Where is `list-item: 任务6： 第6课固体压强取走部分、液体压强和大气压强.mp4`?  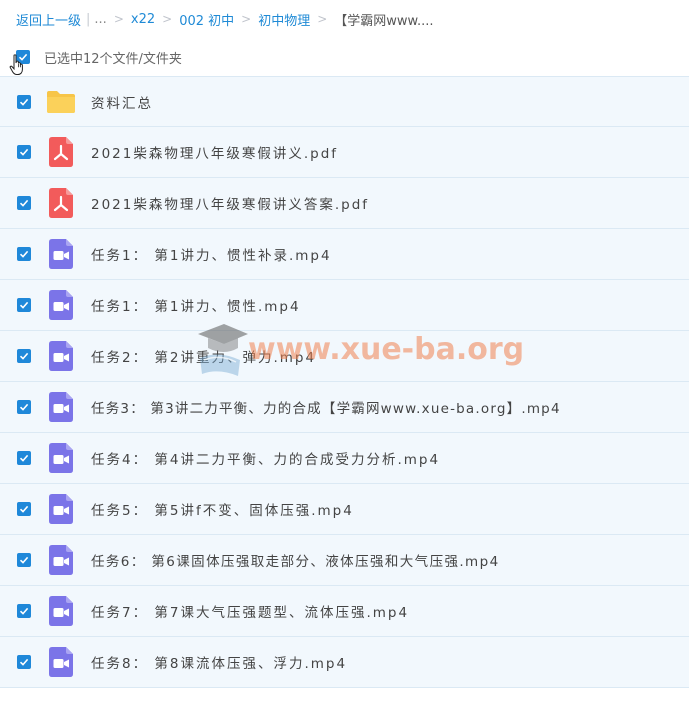
list-item: 任务6： 第6课固体压强取走部分、液体压强和大气压强.mp4 is located at coordinates (344, 560).